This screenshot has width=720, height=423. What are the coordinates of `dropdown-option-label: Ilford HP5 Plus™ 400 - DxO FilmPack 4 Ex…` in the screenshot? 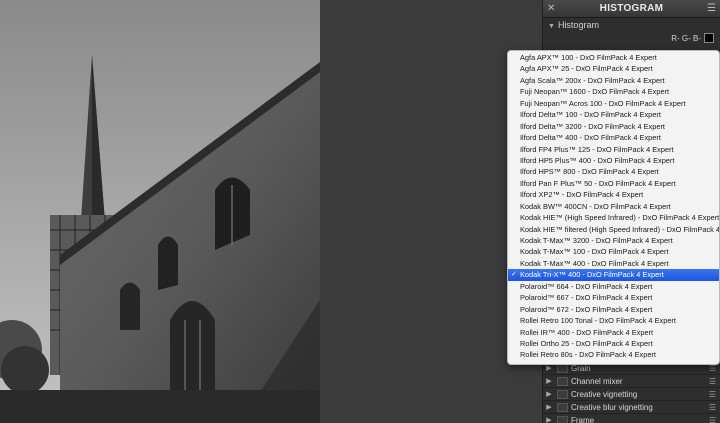 It's located at (597, 160).